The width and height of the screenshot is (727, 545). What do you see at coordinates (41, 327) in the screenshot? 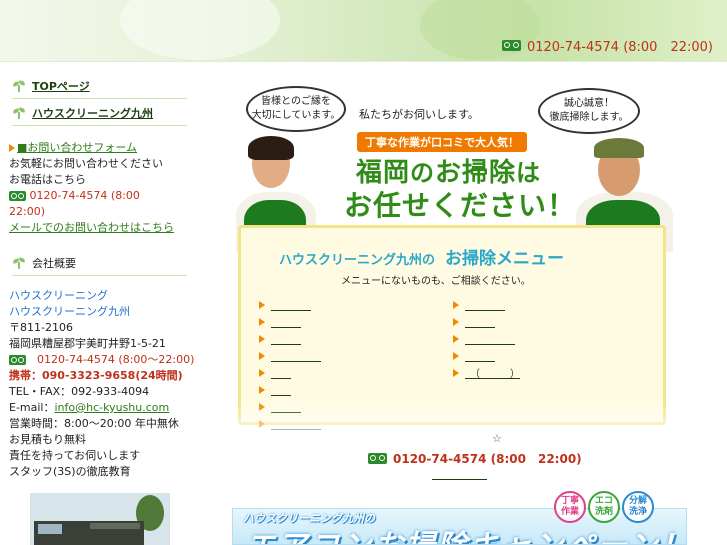
I see `company-zip: 〒811-2106` at bounding box center [41, 327].